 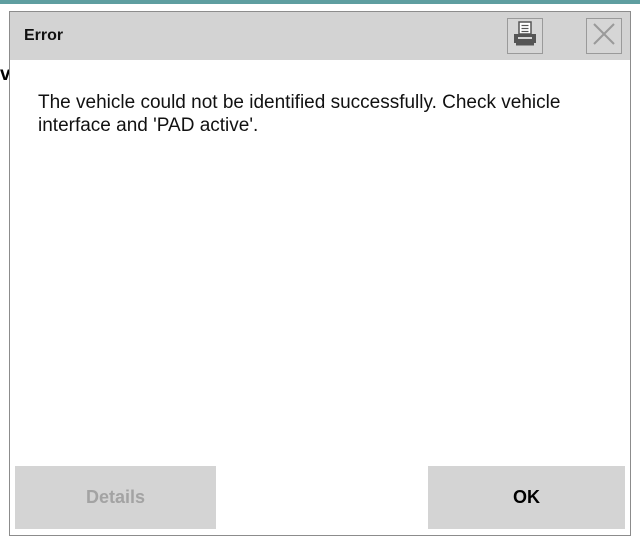 I want to click on printer-icon, so click(x=525, y=36).